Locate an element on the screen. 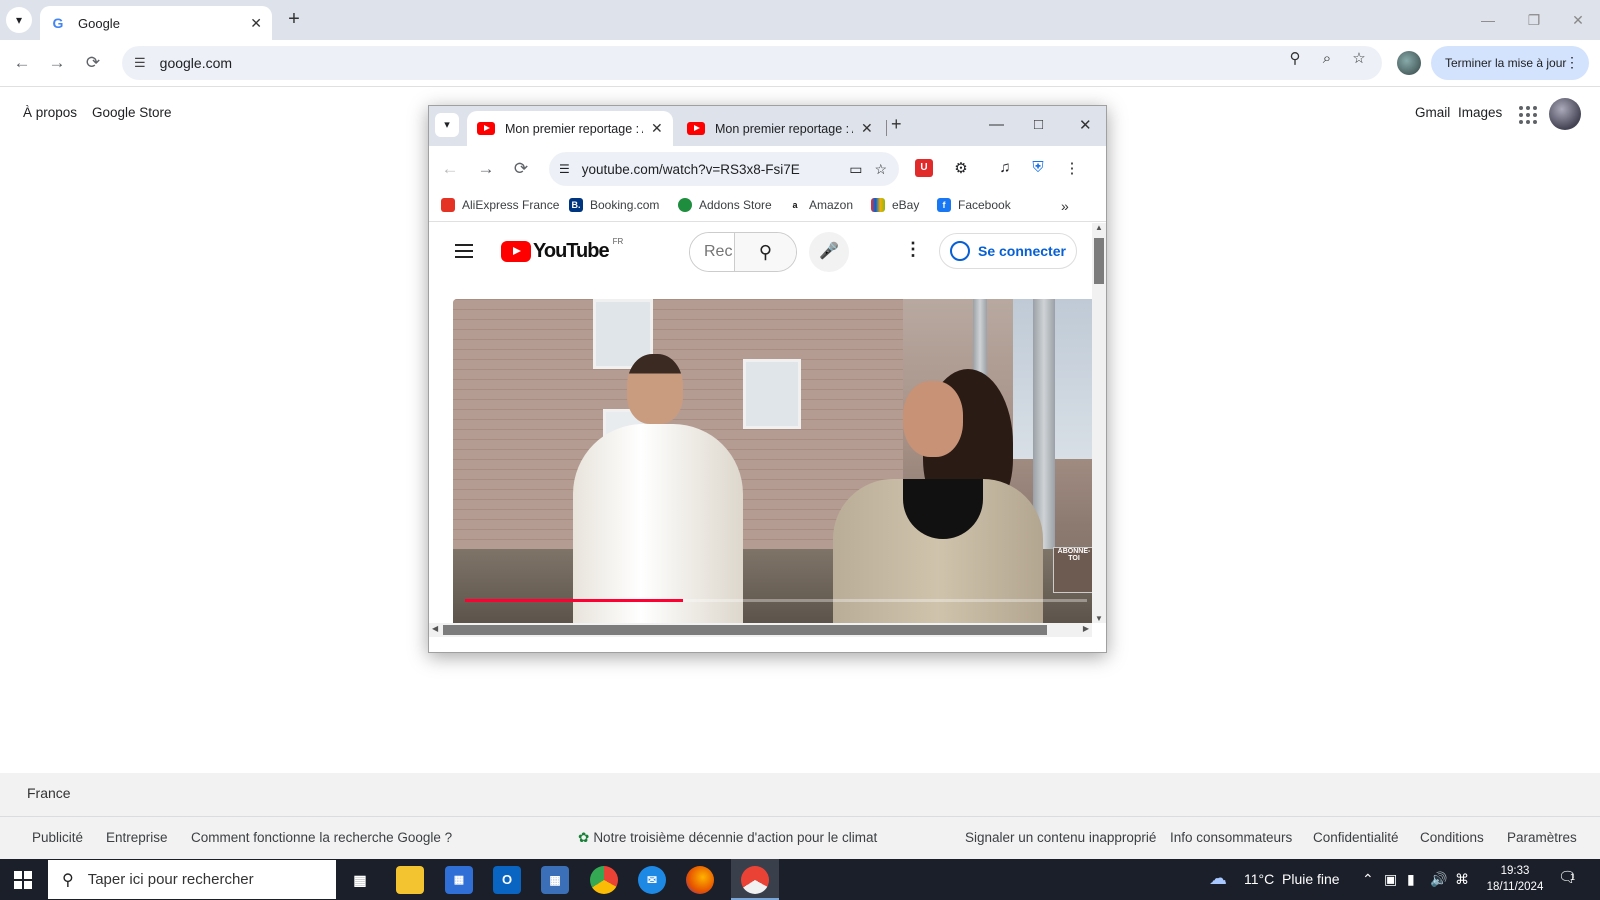 The height and width of the screenshot is (900, 1600). horizontal-scrollbar: ◀ ▶ is located at coordinates (760, 630).